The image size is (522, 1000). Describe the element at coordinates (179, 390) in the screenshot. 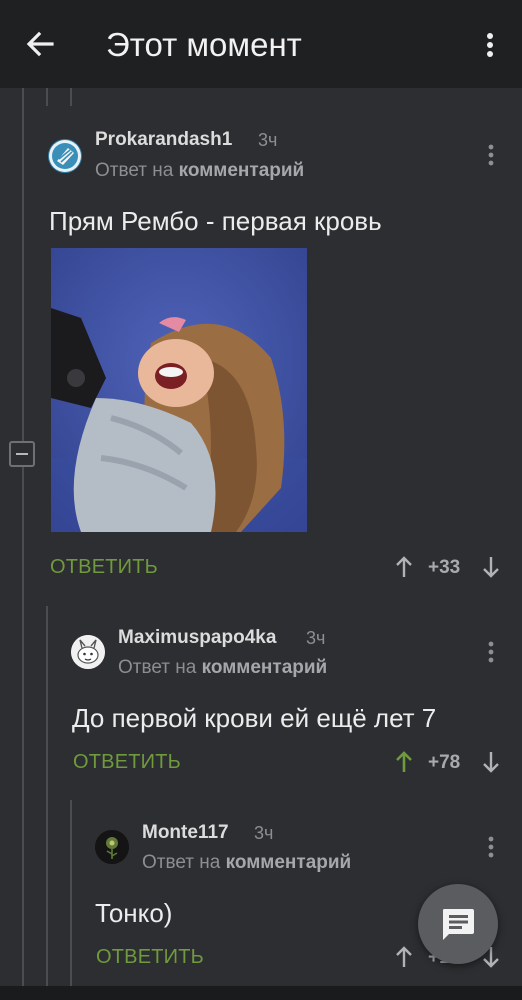

I see `comment-image` at that location.